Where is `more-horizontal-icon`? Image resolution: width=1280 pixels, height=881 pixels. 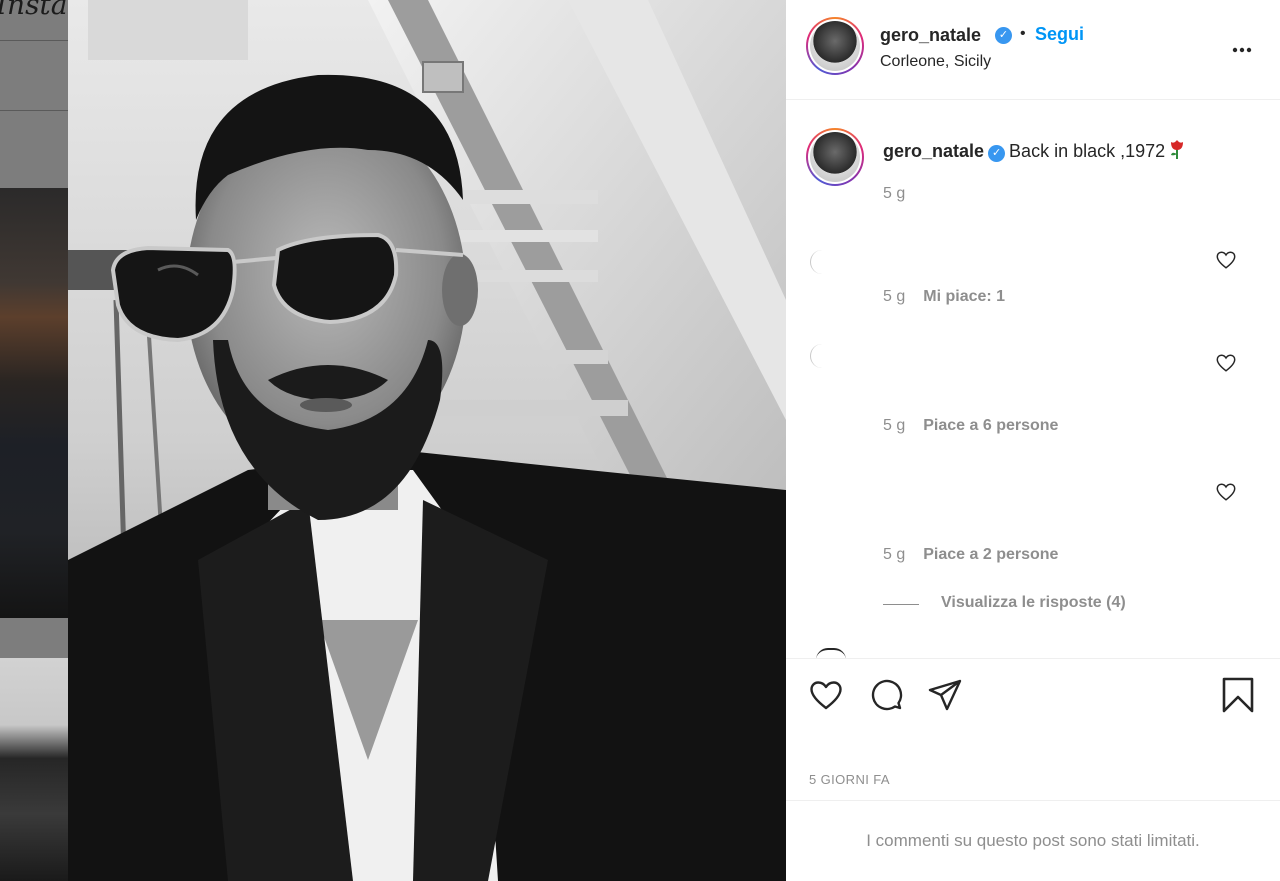
more-horizontal-icon is located at coordinates (1242, 50).